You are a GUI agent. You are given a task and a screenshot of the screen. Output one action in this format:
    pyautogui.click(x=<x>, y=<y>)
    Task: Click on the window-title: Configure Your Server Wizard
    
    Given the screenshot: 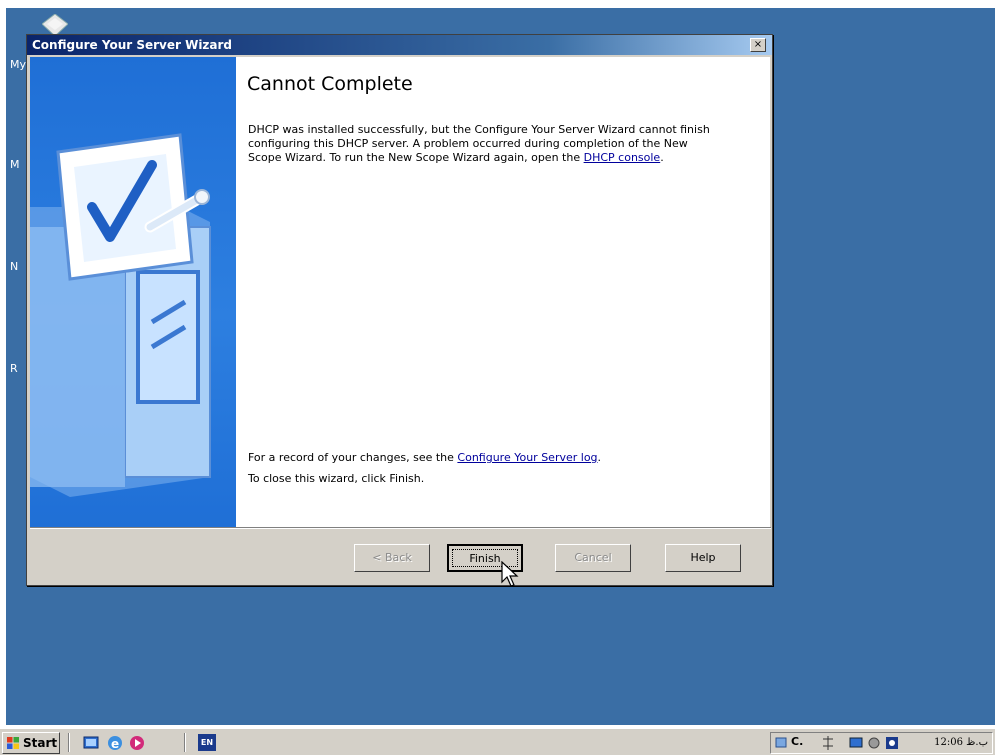 What is the action you would take?
    pyautogui.click(x=132, y=45)
    